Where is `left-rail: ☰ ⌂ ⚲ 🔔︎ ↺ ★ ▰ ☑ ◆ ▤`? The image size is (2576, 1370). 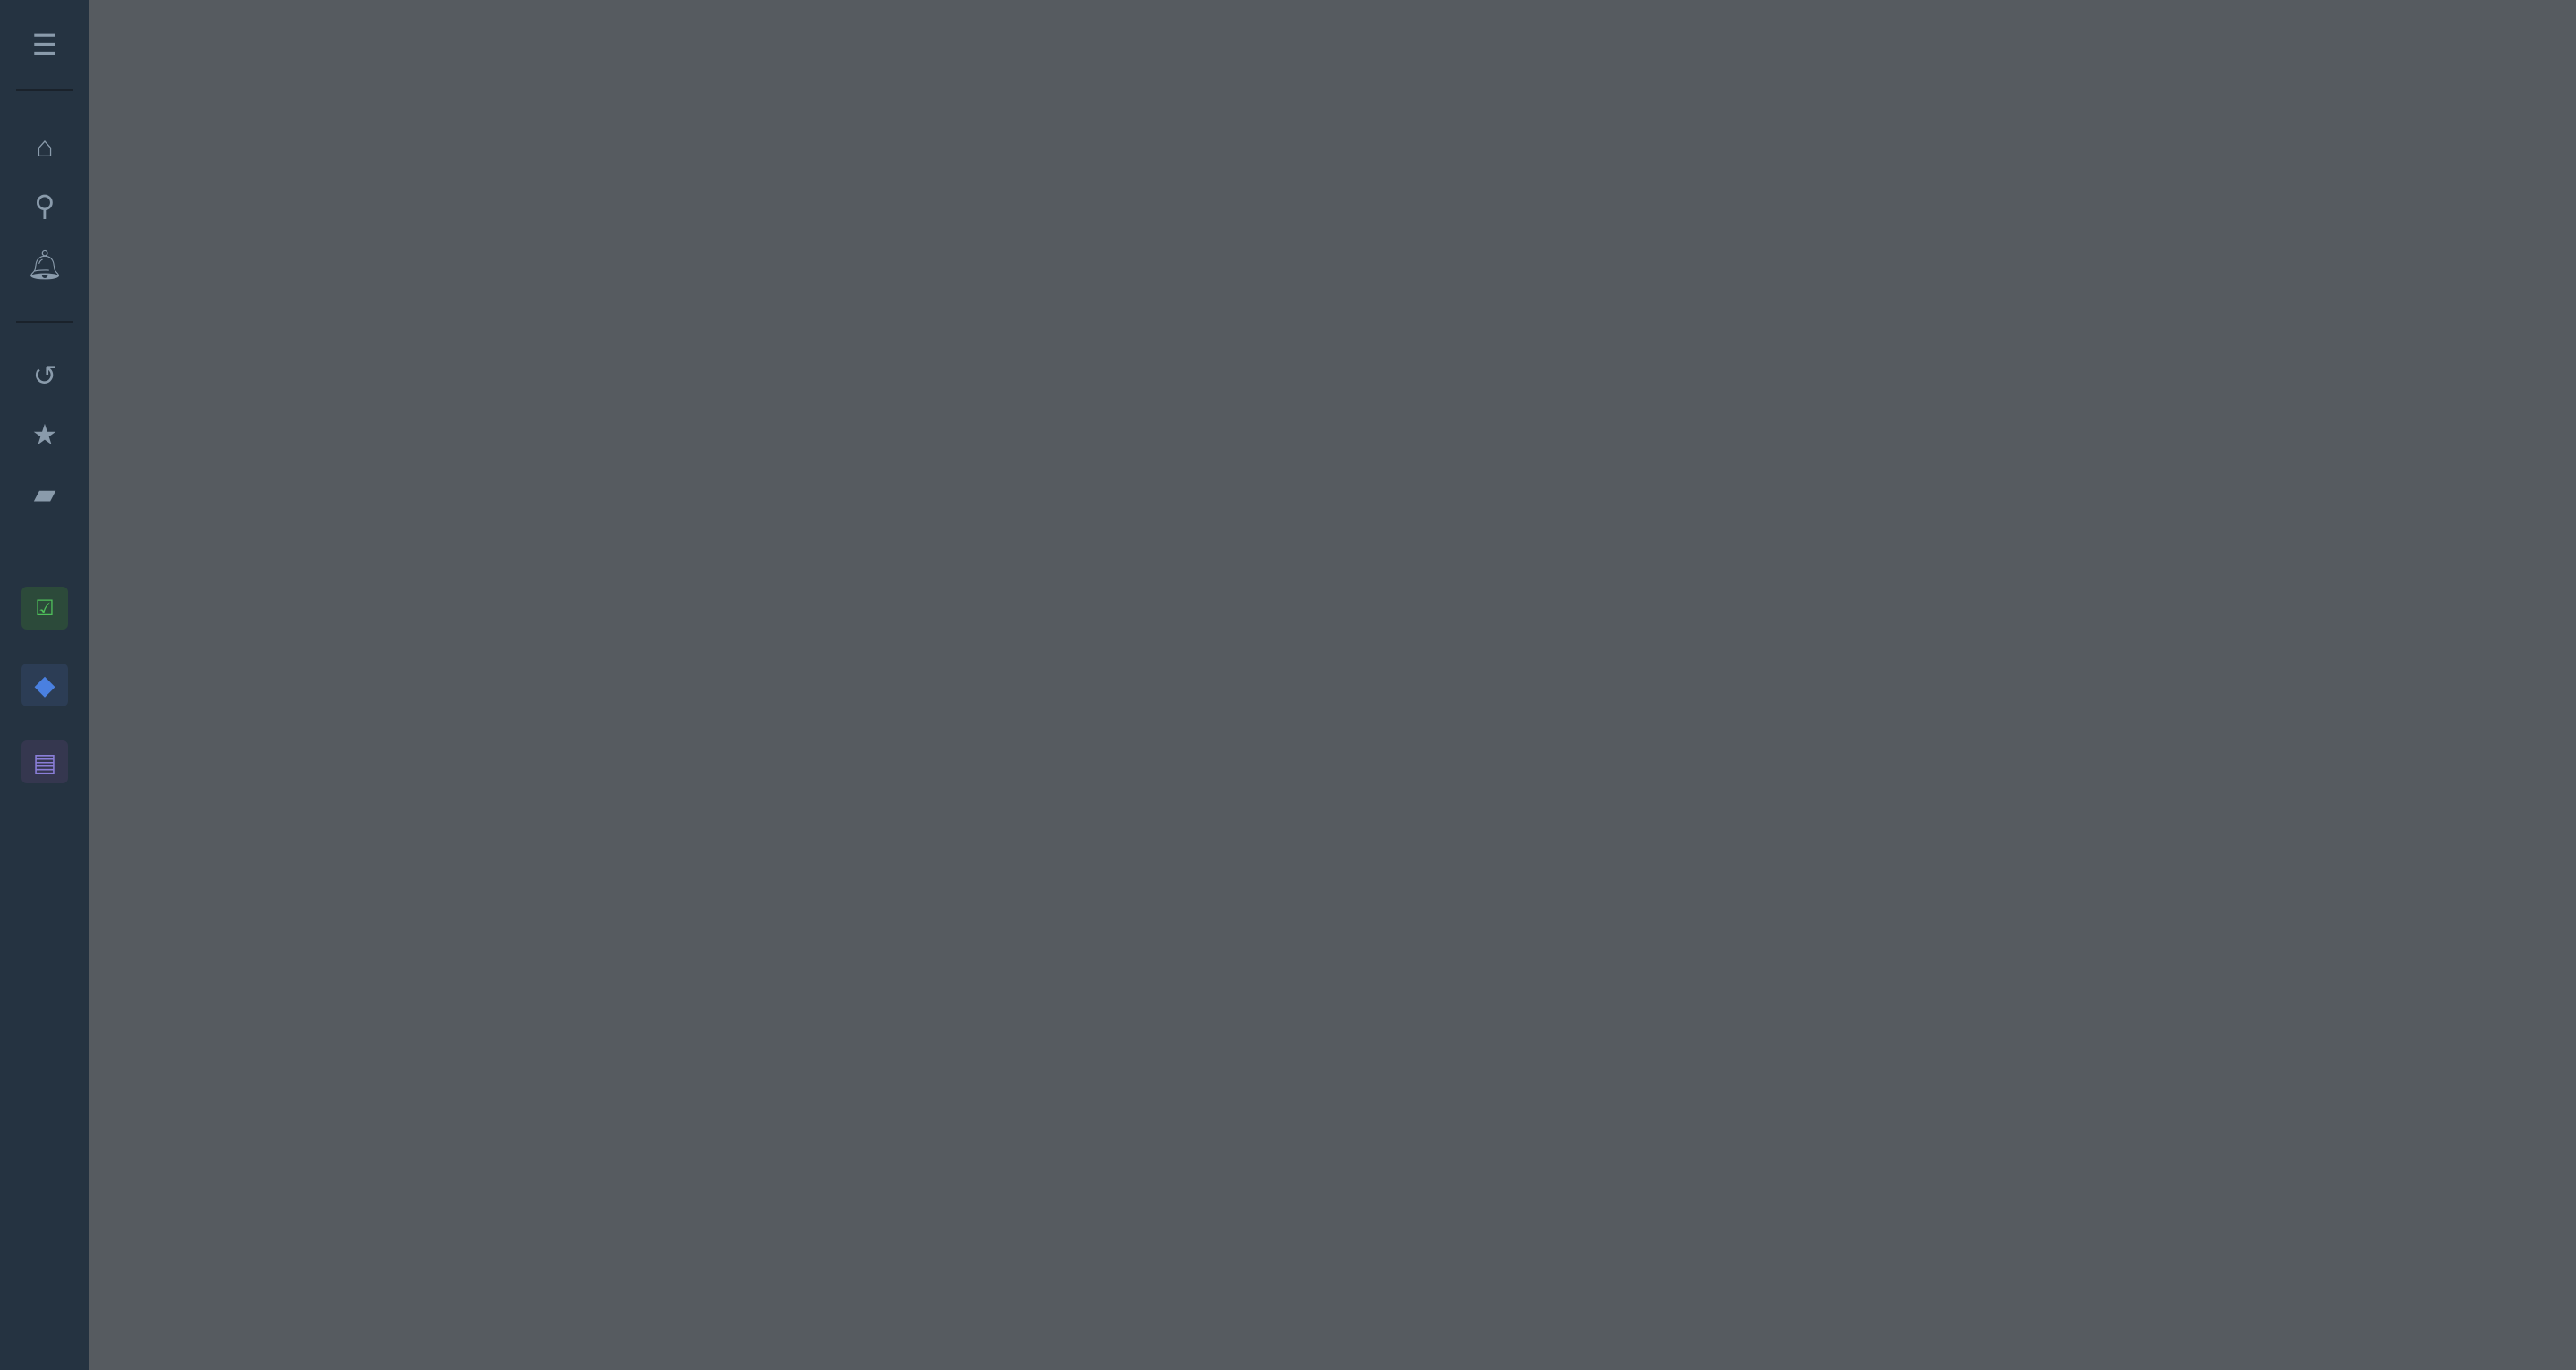 left-rail: ☰ ⌂ ⚲ 🔔︎ ↺ ★ ▰ ☑ ◆ ▤ is located at coordinates (44, 685).